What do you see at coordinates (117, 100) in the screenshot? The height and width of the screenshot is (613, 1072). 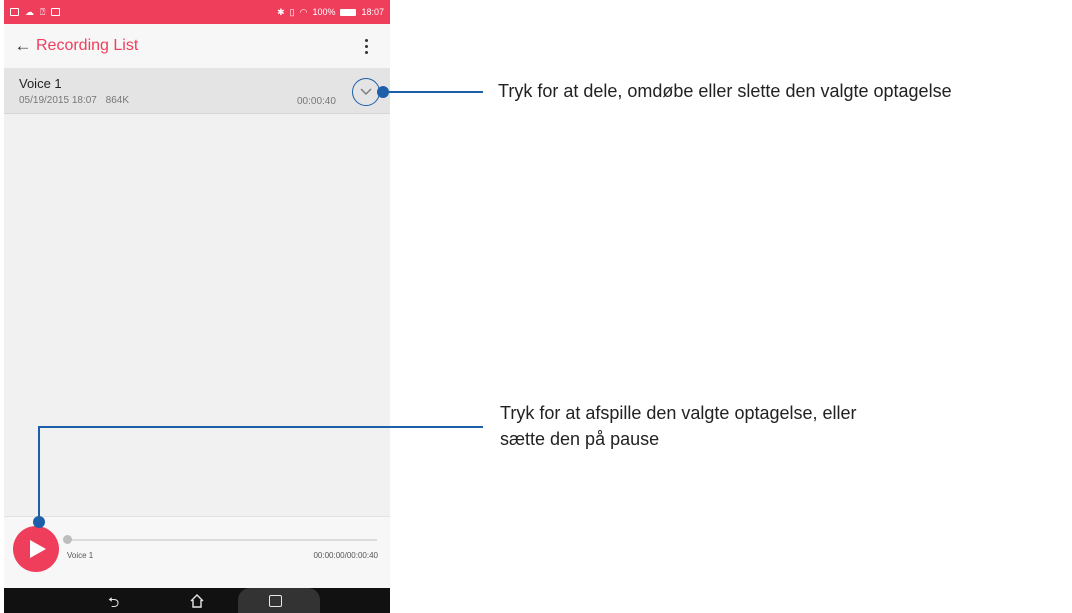 I see `recording-size: 864K` at bounding box center [117, 100].